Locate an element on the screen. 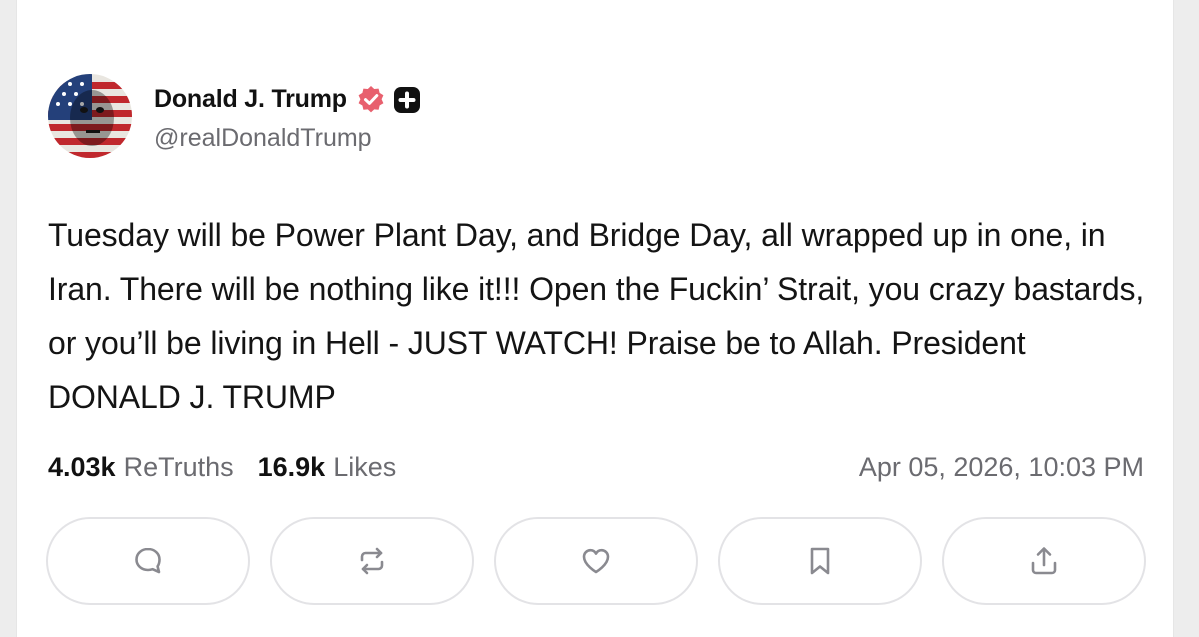 The image size is (1199, 637). share-button is located at coordinates (1044, 561).